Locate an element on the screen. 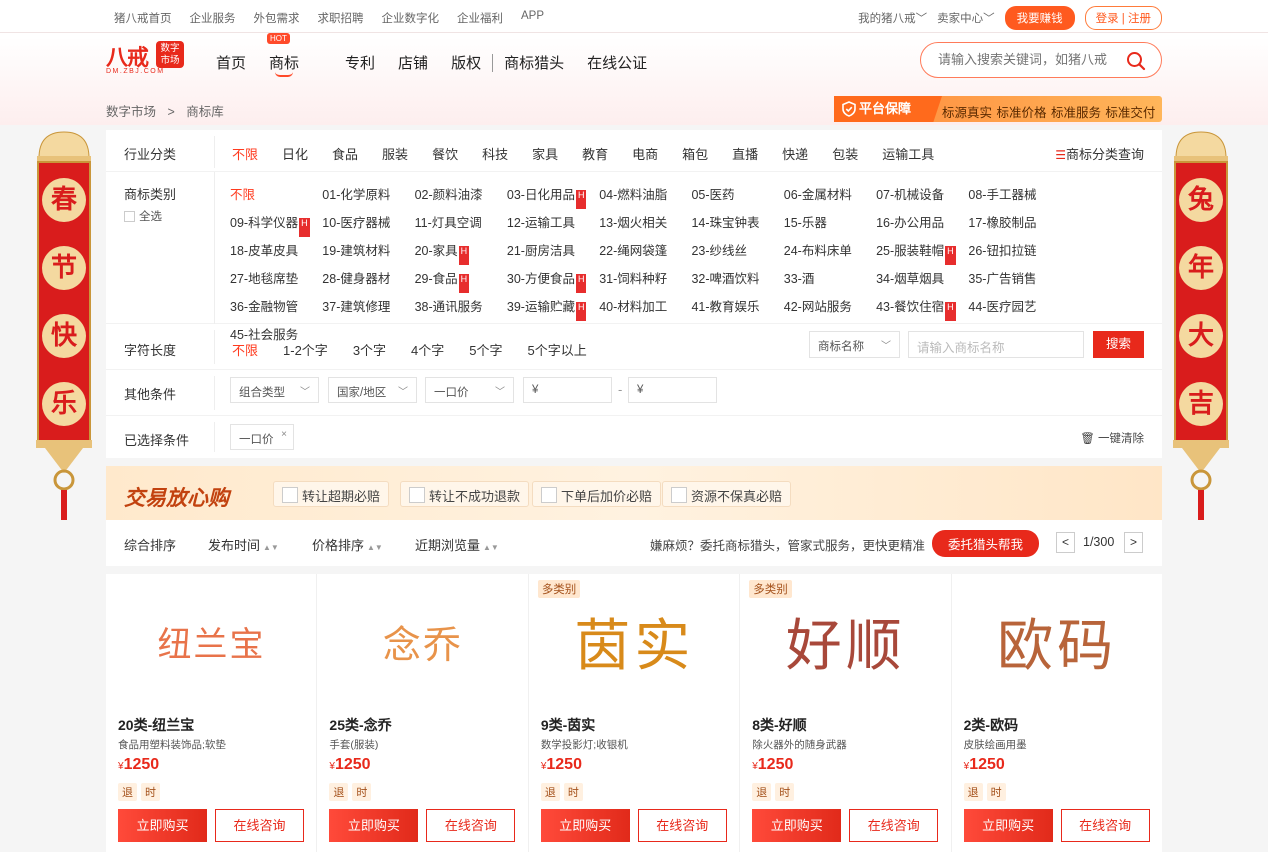 Image resolution: width=1268 pixels, height=852 pixels. length-option: 5个字 is located at coordinates (485, 349).